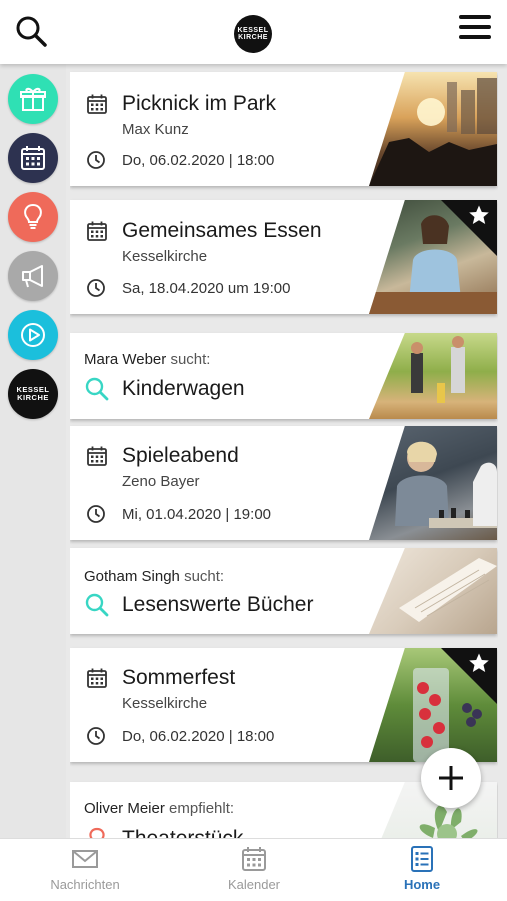 Image resolution: width=507 pixels, height=901 pixels. What do you see at coordinates (254, 884) in the screenshot?
I see `tab-label: Kalender` at bounding box center [254, 884].